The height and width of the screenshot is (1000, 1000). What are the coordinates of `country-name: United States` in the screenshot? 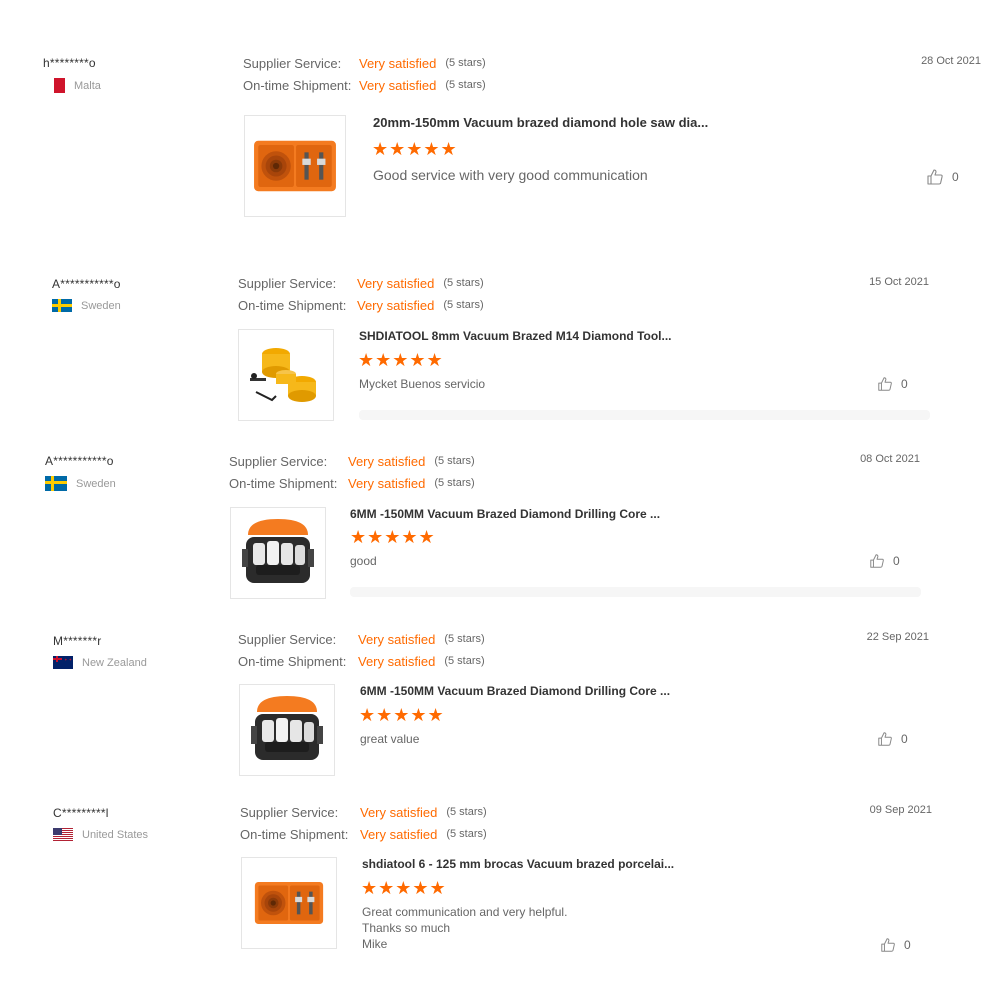 It's located at (115, 834).